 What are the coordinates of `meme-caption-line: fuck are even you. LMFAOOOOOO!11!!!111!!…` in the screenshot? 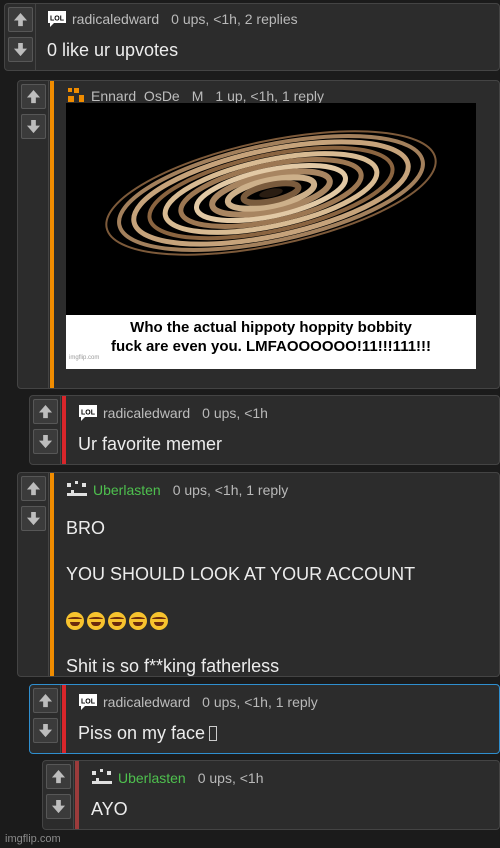 It's located at (271, 346).